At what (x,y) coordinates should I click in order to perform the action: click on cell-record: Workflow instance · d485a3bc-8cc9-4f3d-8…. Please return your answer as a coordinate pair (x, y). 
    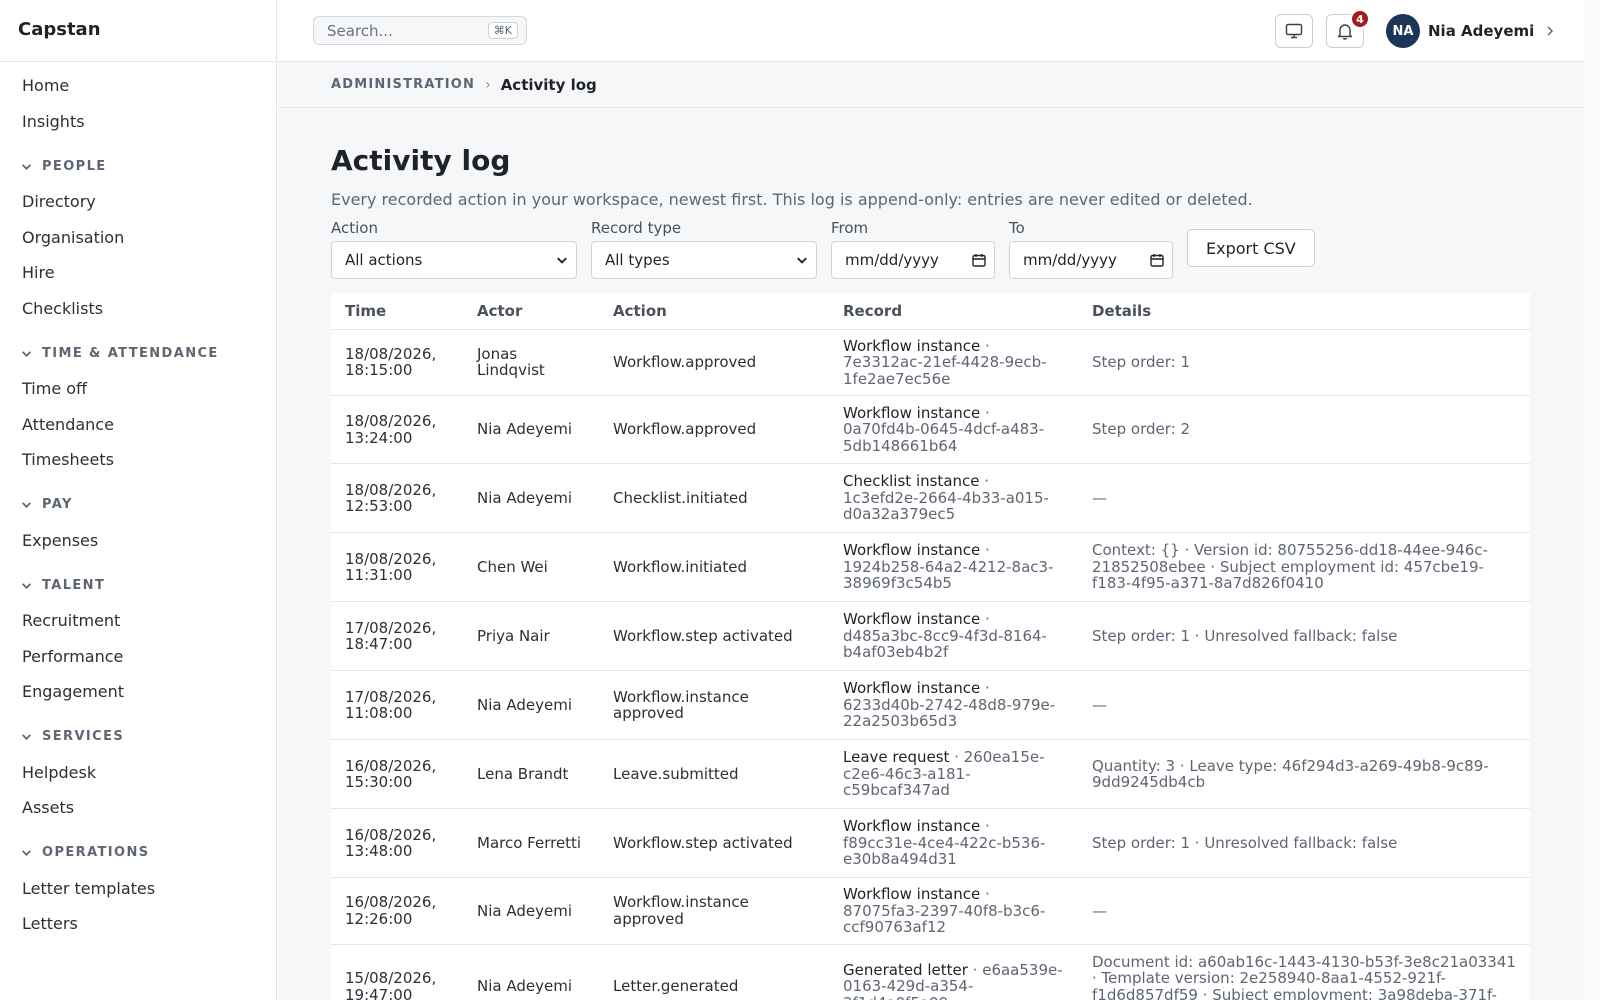
    Looking at the image, I should click on (953, 636).